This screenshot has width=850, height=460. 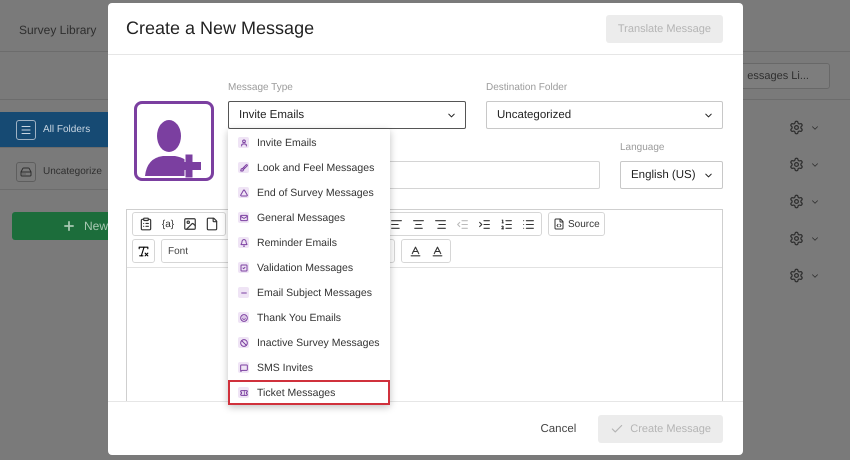 What do you see at coordinates (309, 317) in the screenshot?
I see `menu-item: Thank You Emails` at bounding box center [309, 317].